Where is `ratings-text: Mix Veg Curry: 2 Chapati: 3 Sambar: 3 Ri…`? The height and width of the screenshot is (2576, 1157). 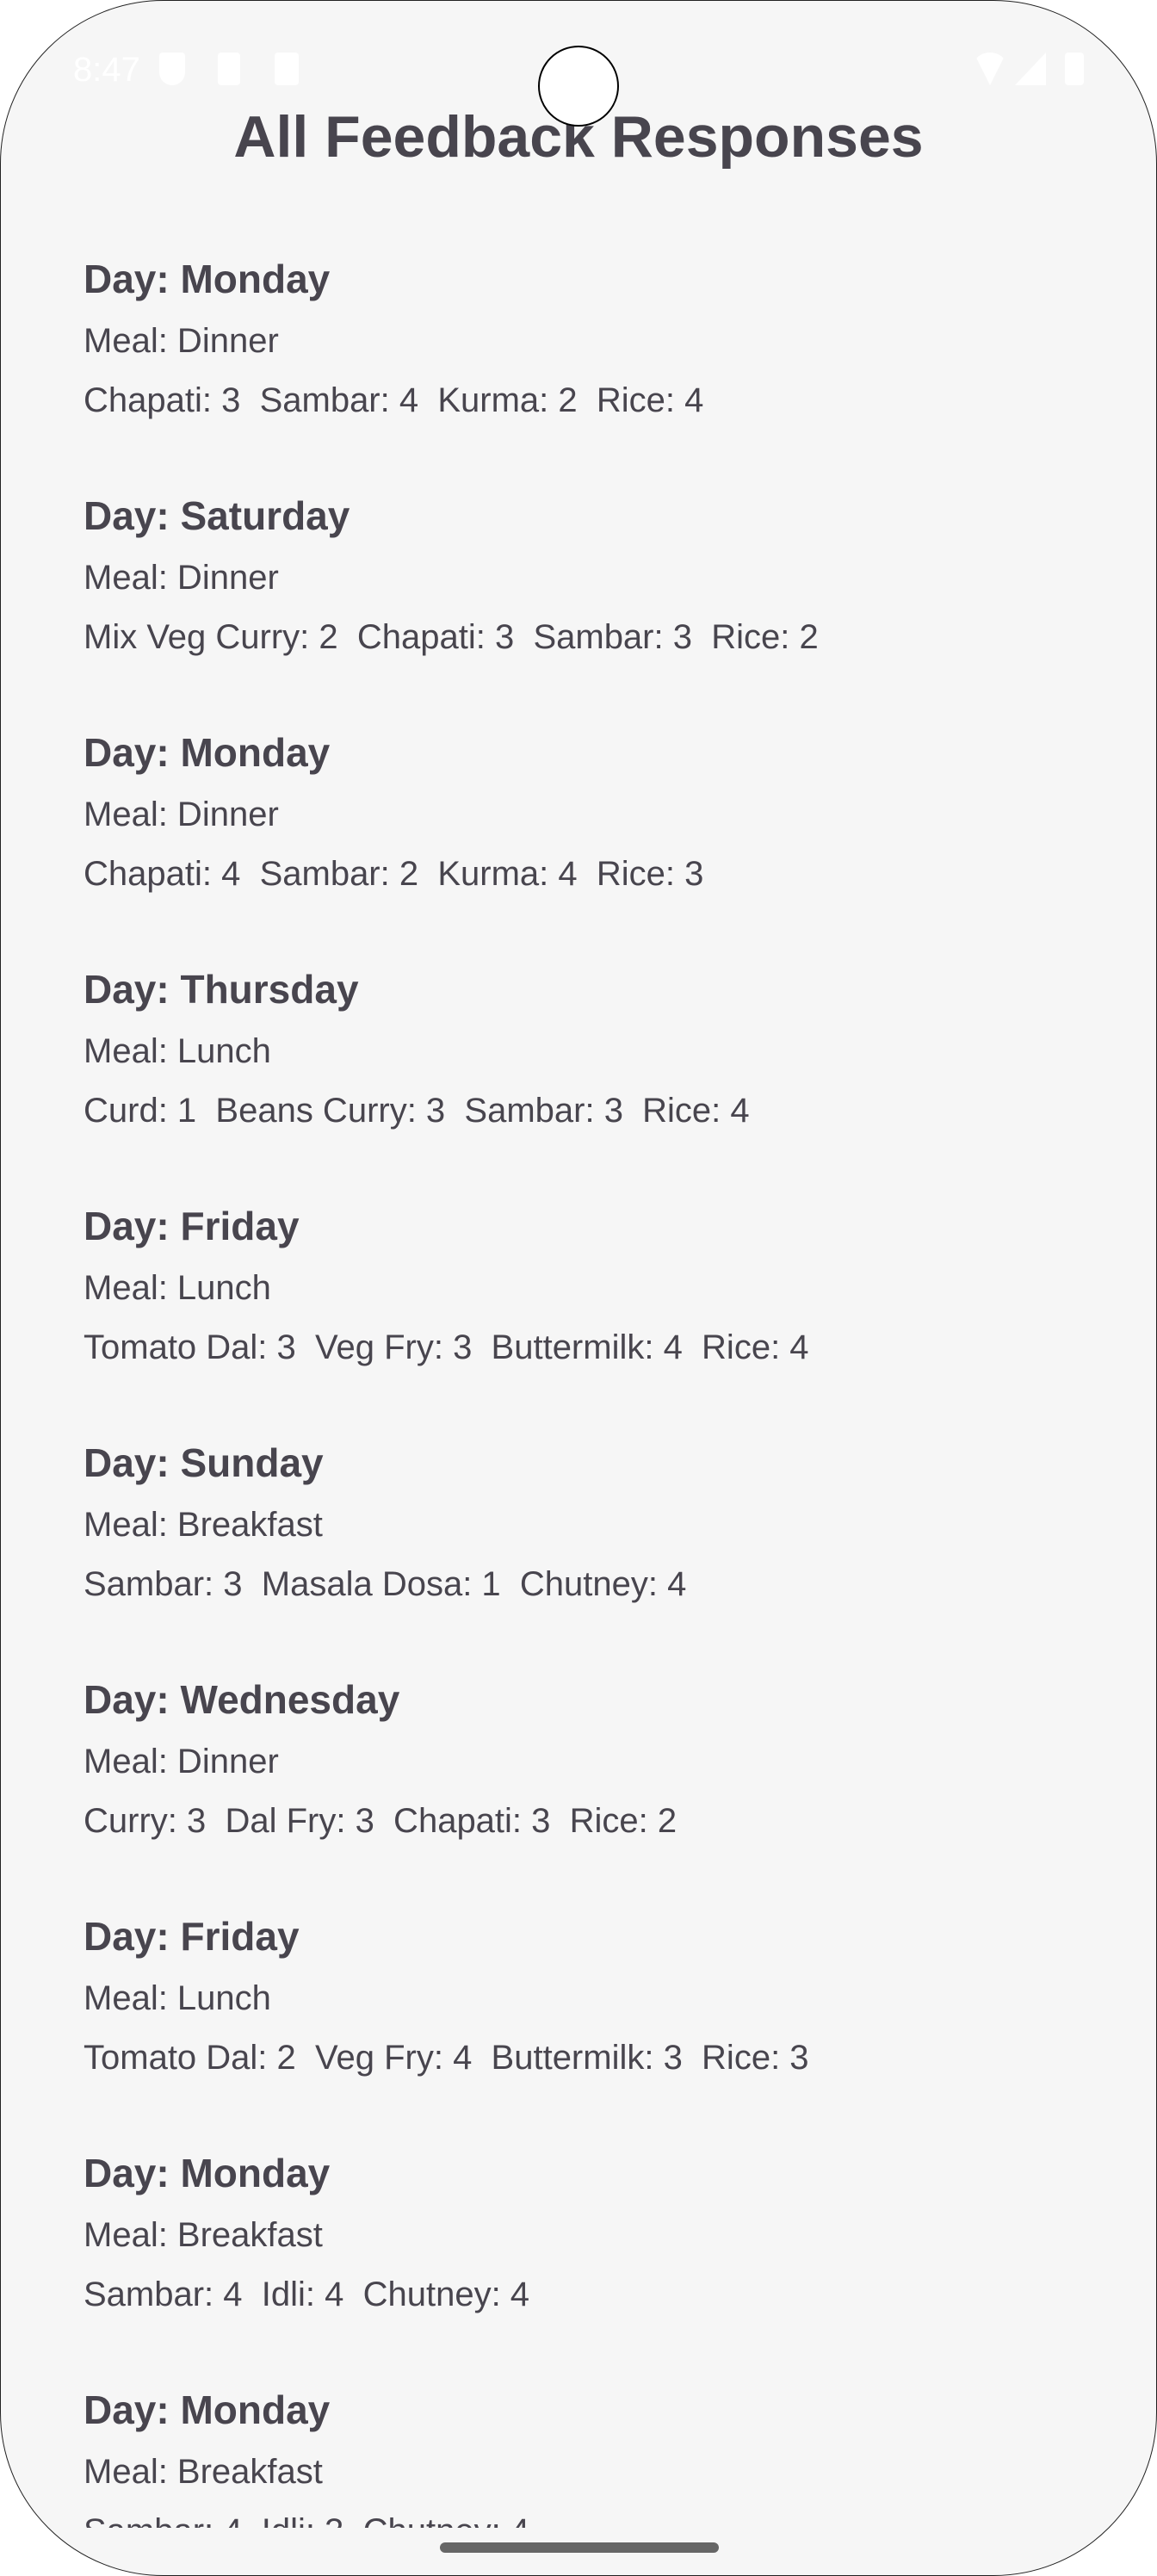
ratings-text: Mix Veg Curry: 2 Chapati: 3 Sambar: 3 Ri… is located at coordinates (451, 637).